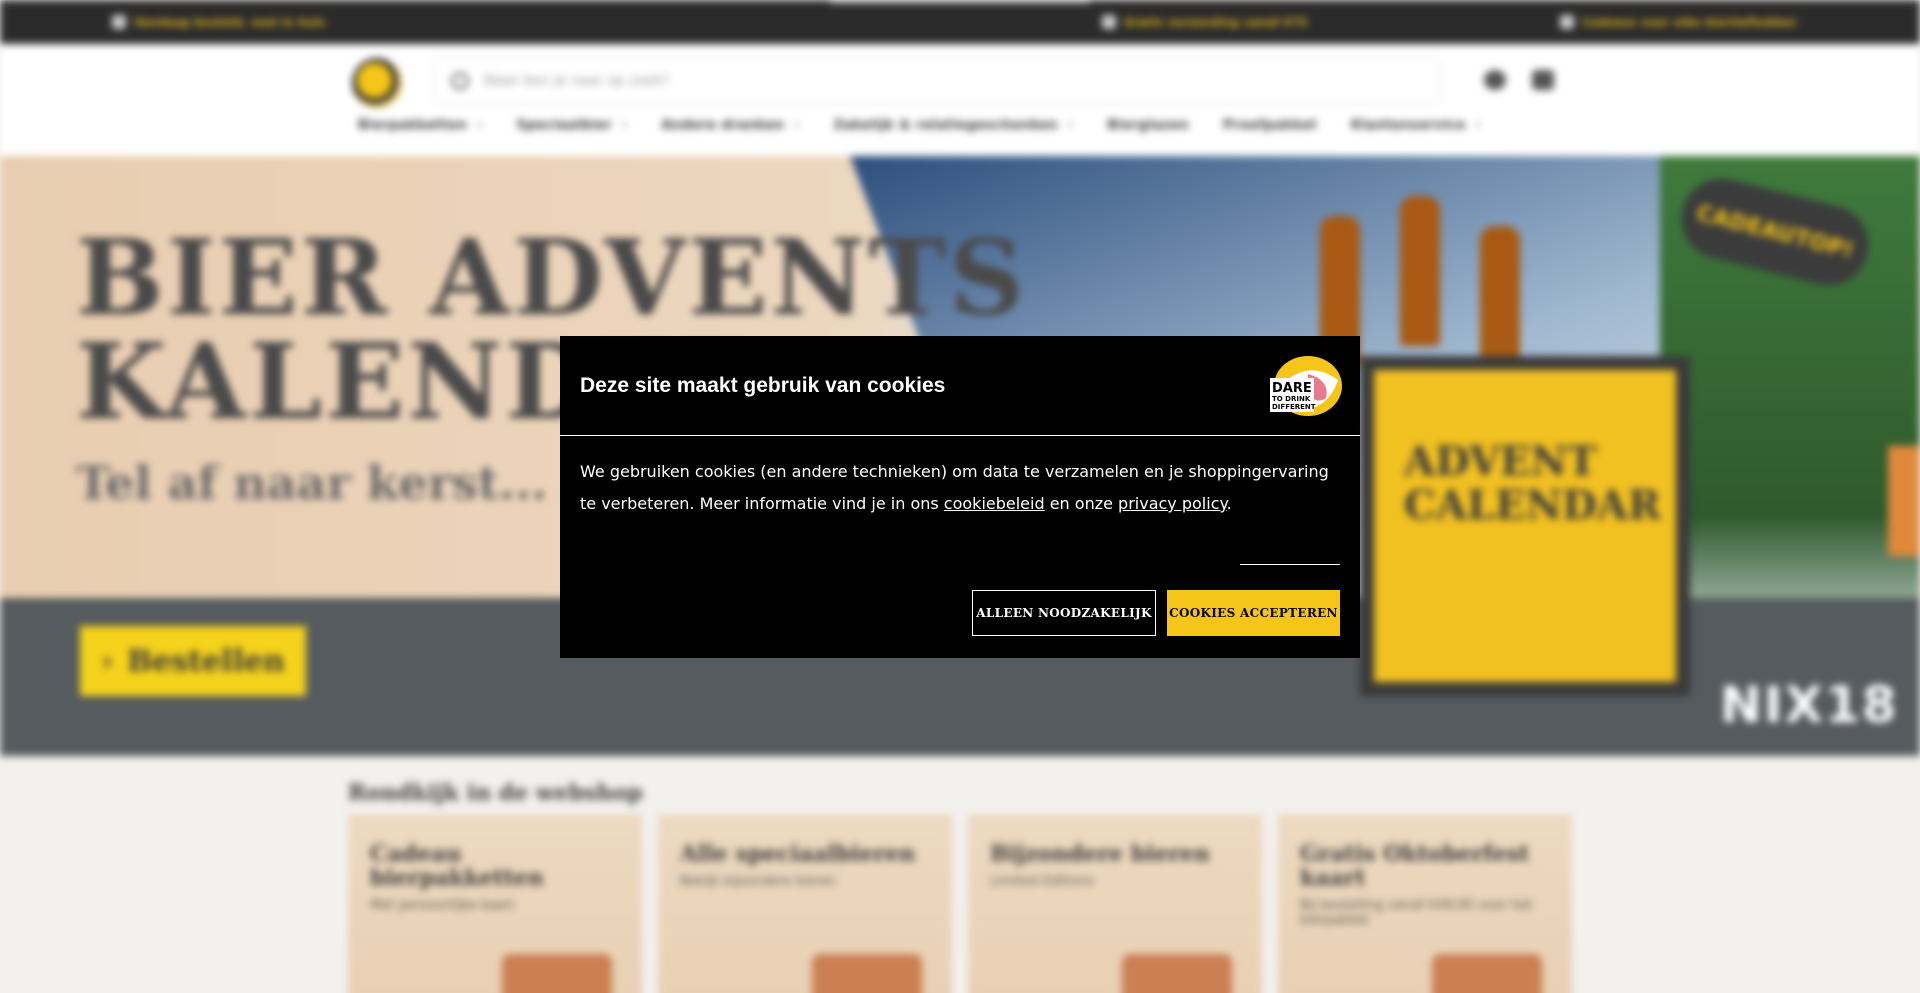 The width and height of the screenshot is (1920, 993). Describe the element at coordinates (1290, 564) in the screenshot. I see `cookie-dialog-divider` at that location.